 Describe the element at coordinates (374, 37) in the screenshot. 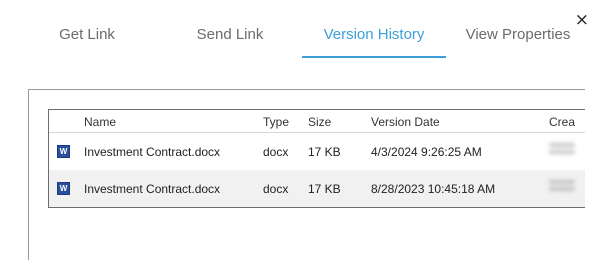

I see `tab-version-history: Version History` at that location.